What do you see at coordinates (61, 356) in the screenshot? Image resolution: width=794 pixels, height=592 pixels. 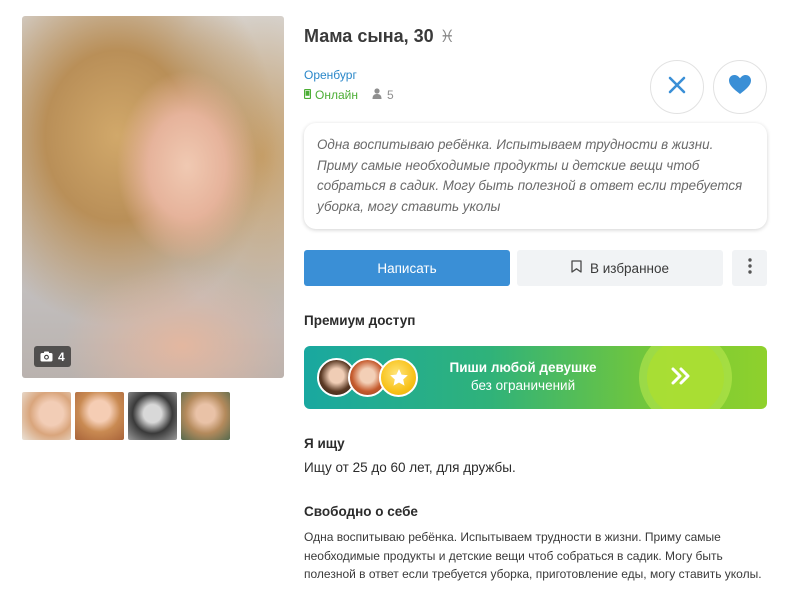 I see `photo-count: 4` at bounding box center [61, 356].